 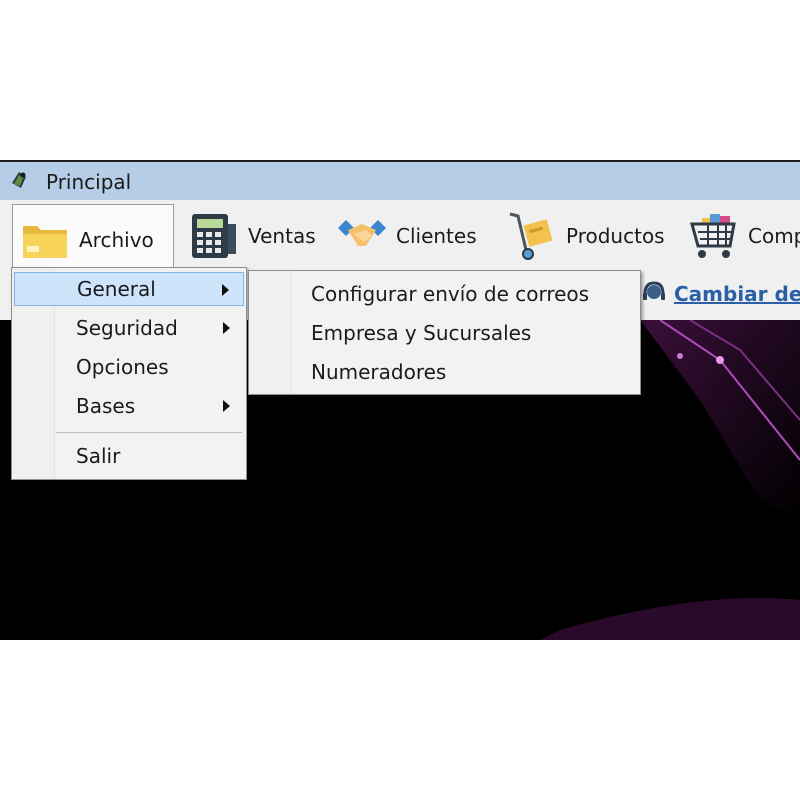 What do you see at coordinates (106, 406) in the screenshot?
I see `menu-item-bases-label: Bases` at bounding box center [106, 406].